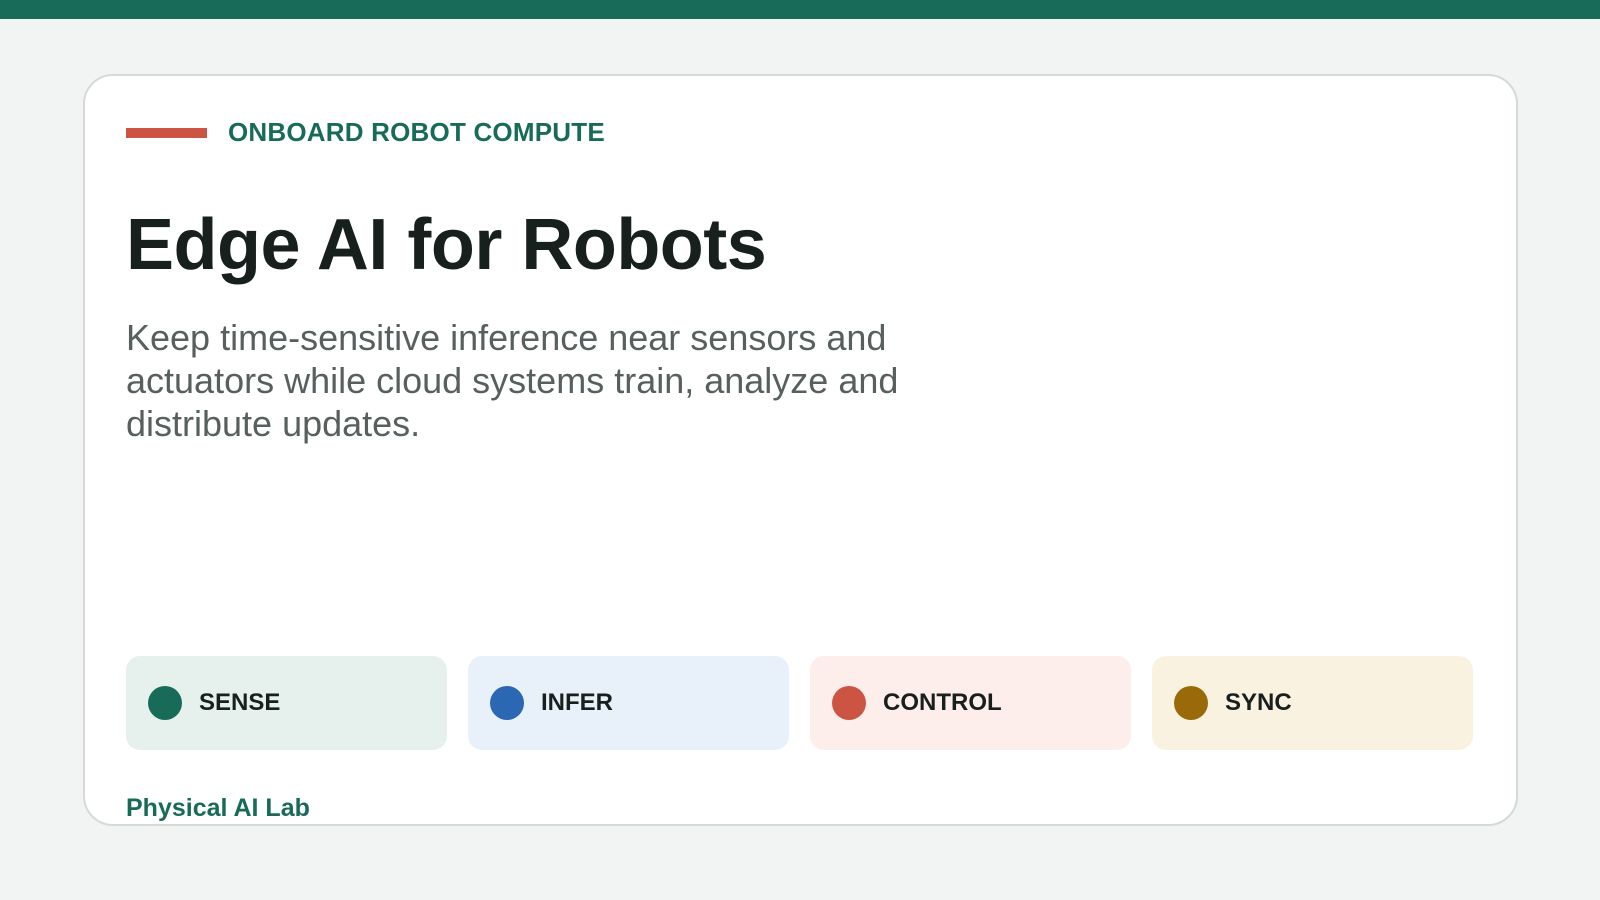 The height and width of the screenshot is (900, 1600). I want to click on stage-label: CONTROL, so click(942, 702).